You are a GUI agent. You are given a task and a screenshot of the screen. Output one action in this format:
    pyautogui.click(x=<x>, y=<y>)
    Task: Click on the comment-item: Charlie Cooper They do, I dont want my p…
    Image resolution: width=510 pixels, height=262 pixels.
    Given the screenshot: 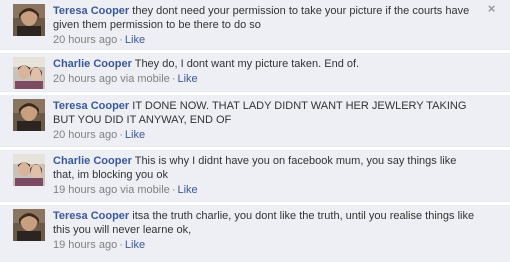 What is the action you would take?
    pyautogui.click(x=255, y=72)
    